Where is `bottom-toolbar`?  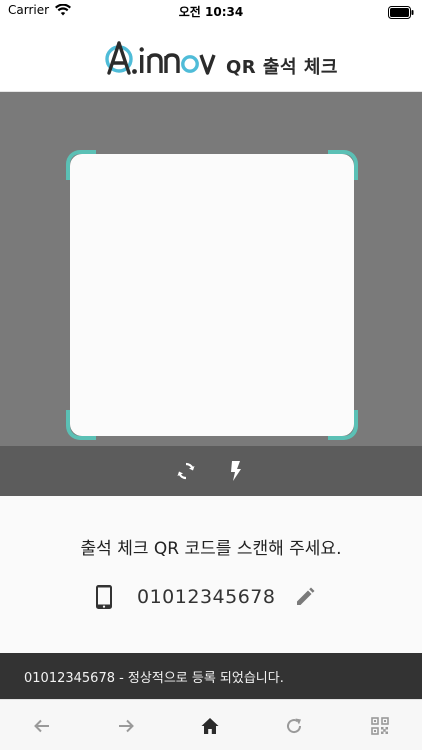
bottom-toolbar is located at coordinates (211, 724).